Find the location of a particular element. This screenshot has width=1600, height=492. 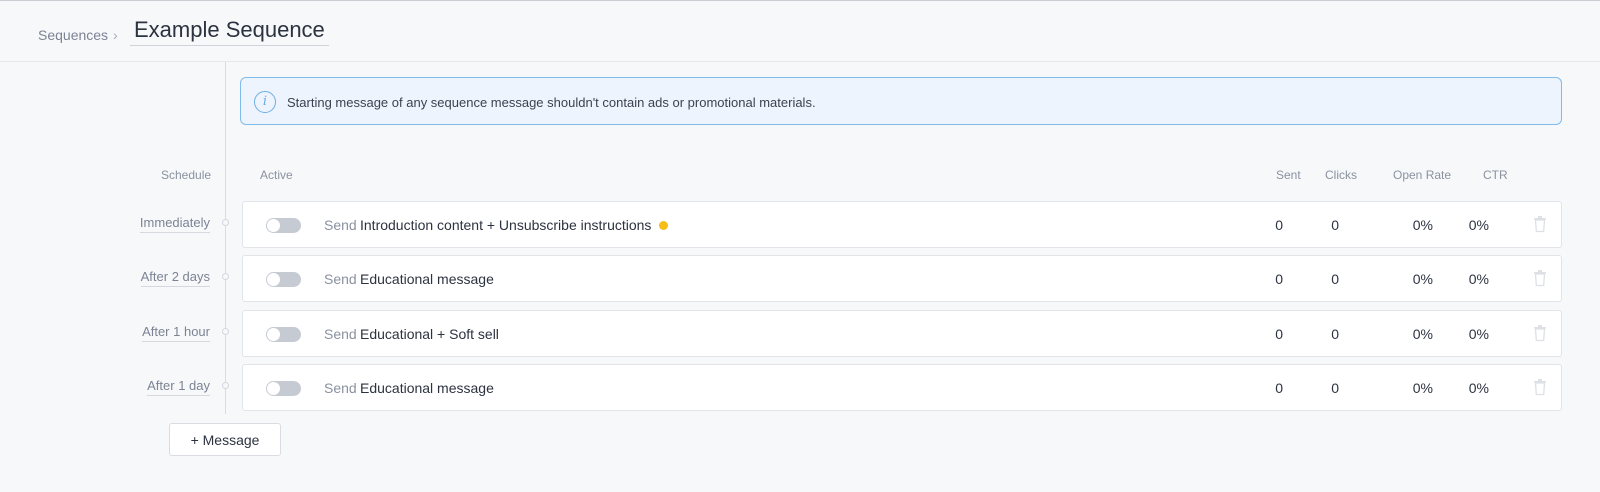

breadcrumb-chevron-icon: › is located at coordinates (115, 35).